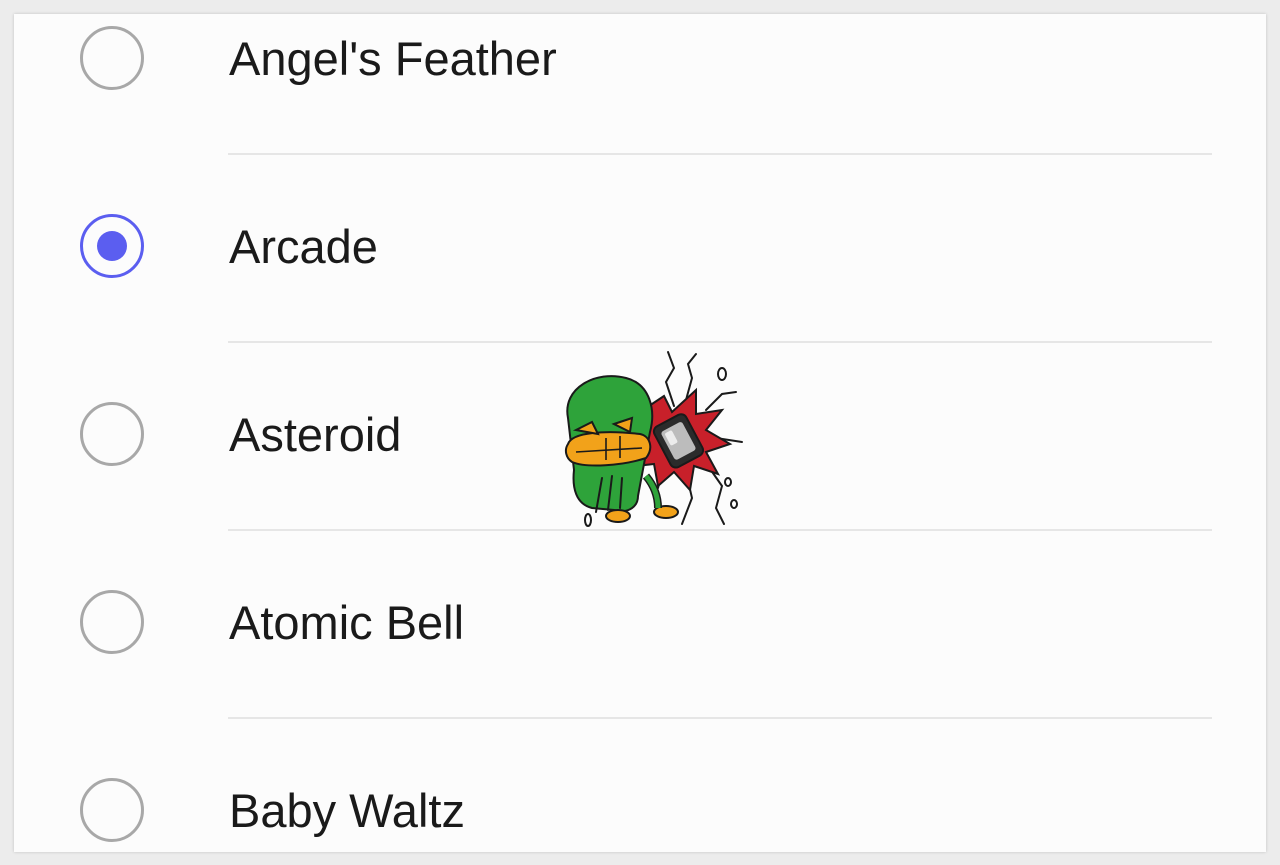  What do you see at coordinates (393, 58) in the screenshot?
I see `list-item-label: Angel's Feather` at bounding box center [393, 58].